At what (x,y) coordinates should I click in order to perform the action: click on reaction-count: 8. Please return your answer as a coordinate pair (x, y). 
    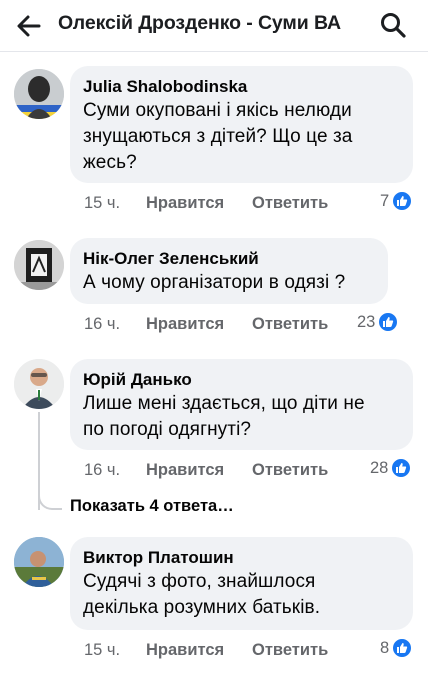
    Looking at the image, I should click on (396, 648).